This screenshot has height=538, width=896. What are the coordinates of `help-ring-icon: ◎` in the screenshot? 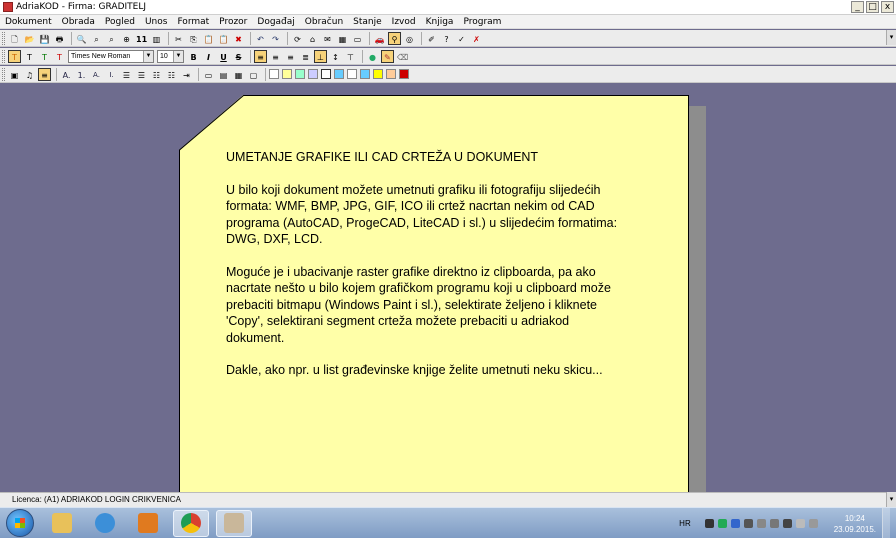 It's located at (409, 38).